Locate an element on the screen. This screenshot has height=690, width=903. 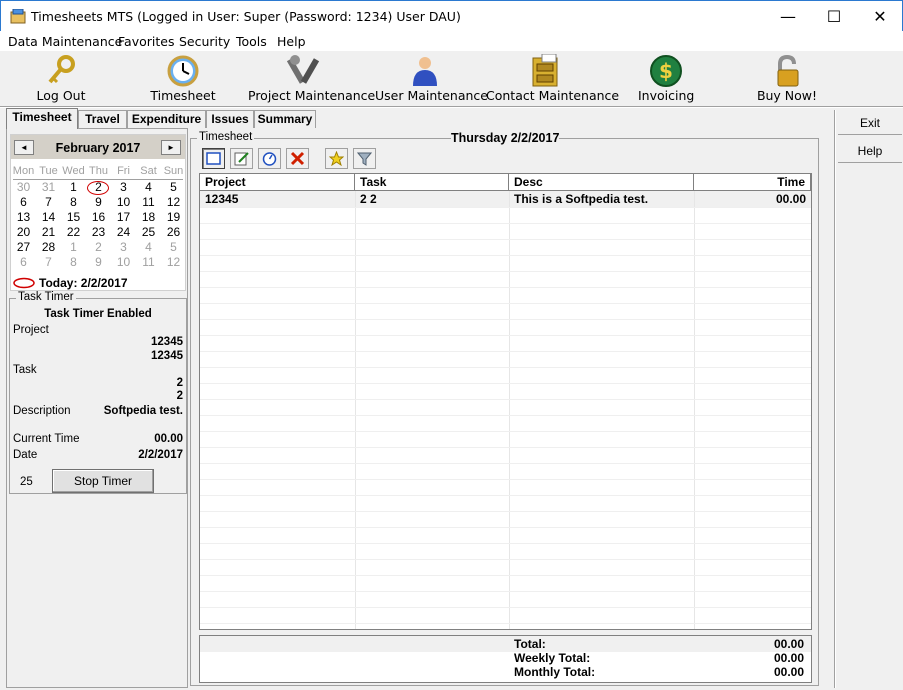
calendar-day: 31 is located at coordinates (48, 187).